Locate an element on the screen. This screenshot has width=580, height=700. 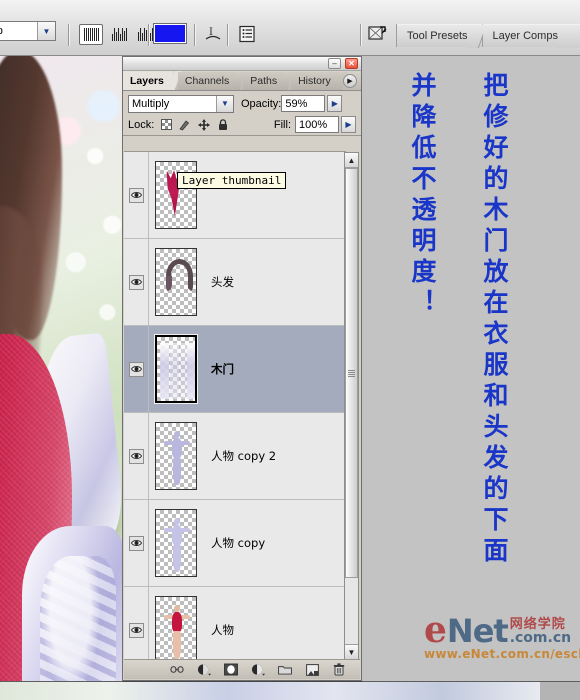
adjustment-layer-icon is located at coordinates (258, 670).